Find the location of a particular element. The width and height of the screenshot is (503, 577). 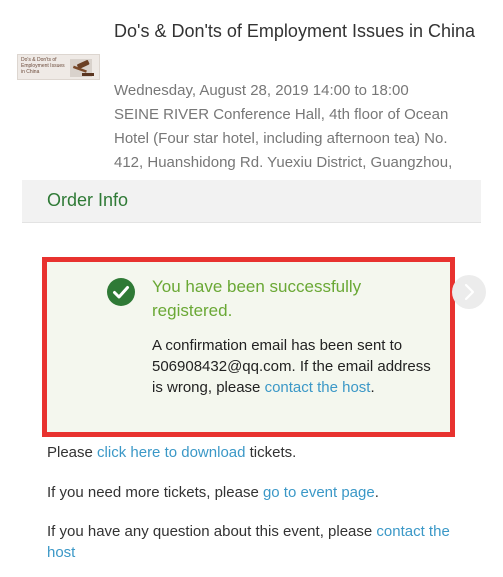

confirmation-period: . is located at coordinates (372, 387).